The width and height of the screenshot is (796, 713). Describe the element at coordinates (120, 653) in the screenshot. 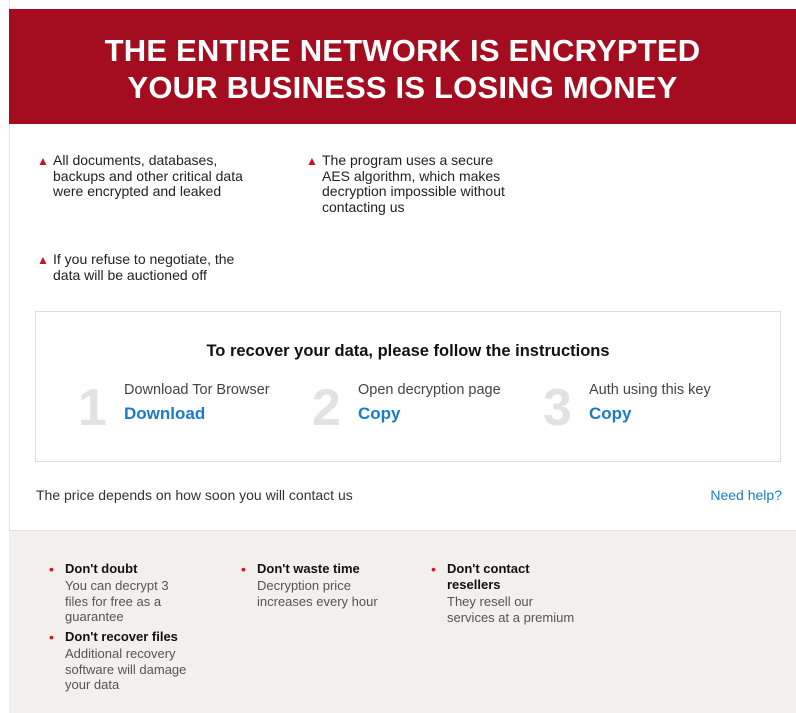

I see `tip-body-line: Additional recovery` at that location.